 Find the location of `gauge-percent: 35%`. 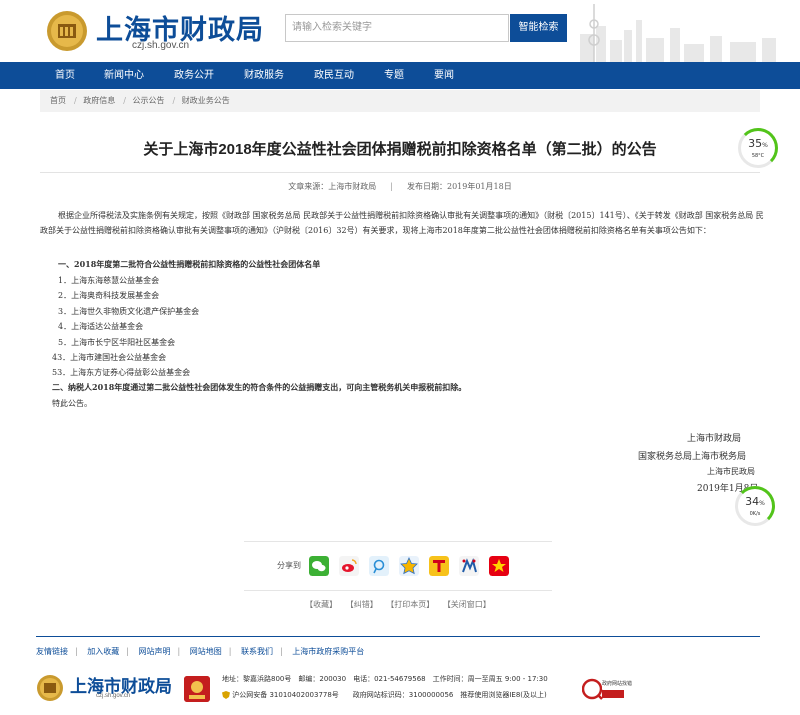

gauge-percent: 35% is located at coordinates (758, 143).